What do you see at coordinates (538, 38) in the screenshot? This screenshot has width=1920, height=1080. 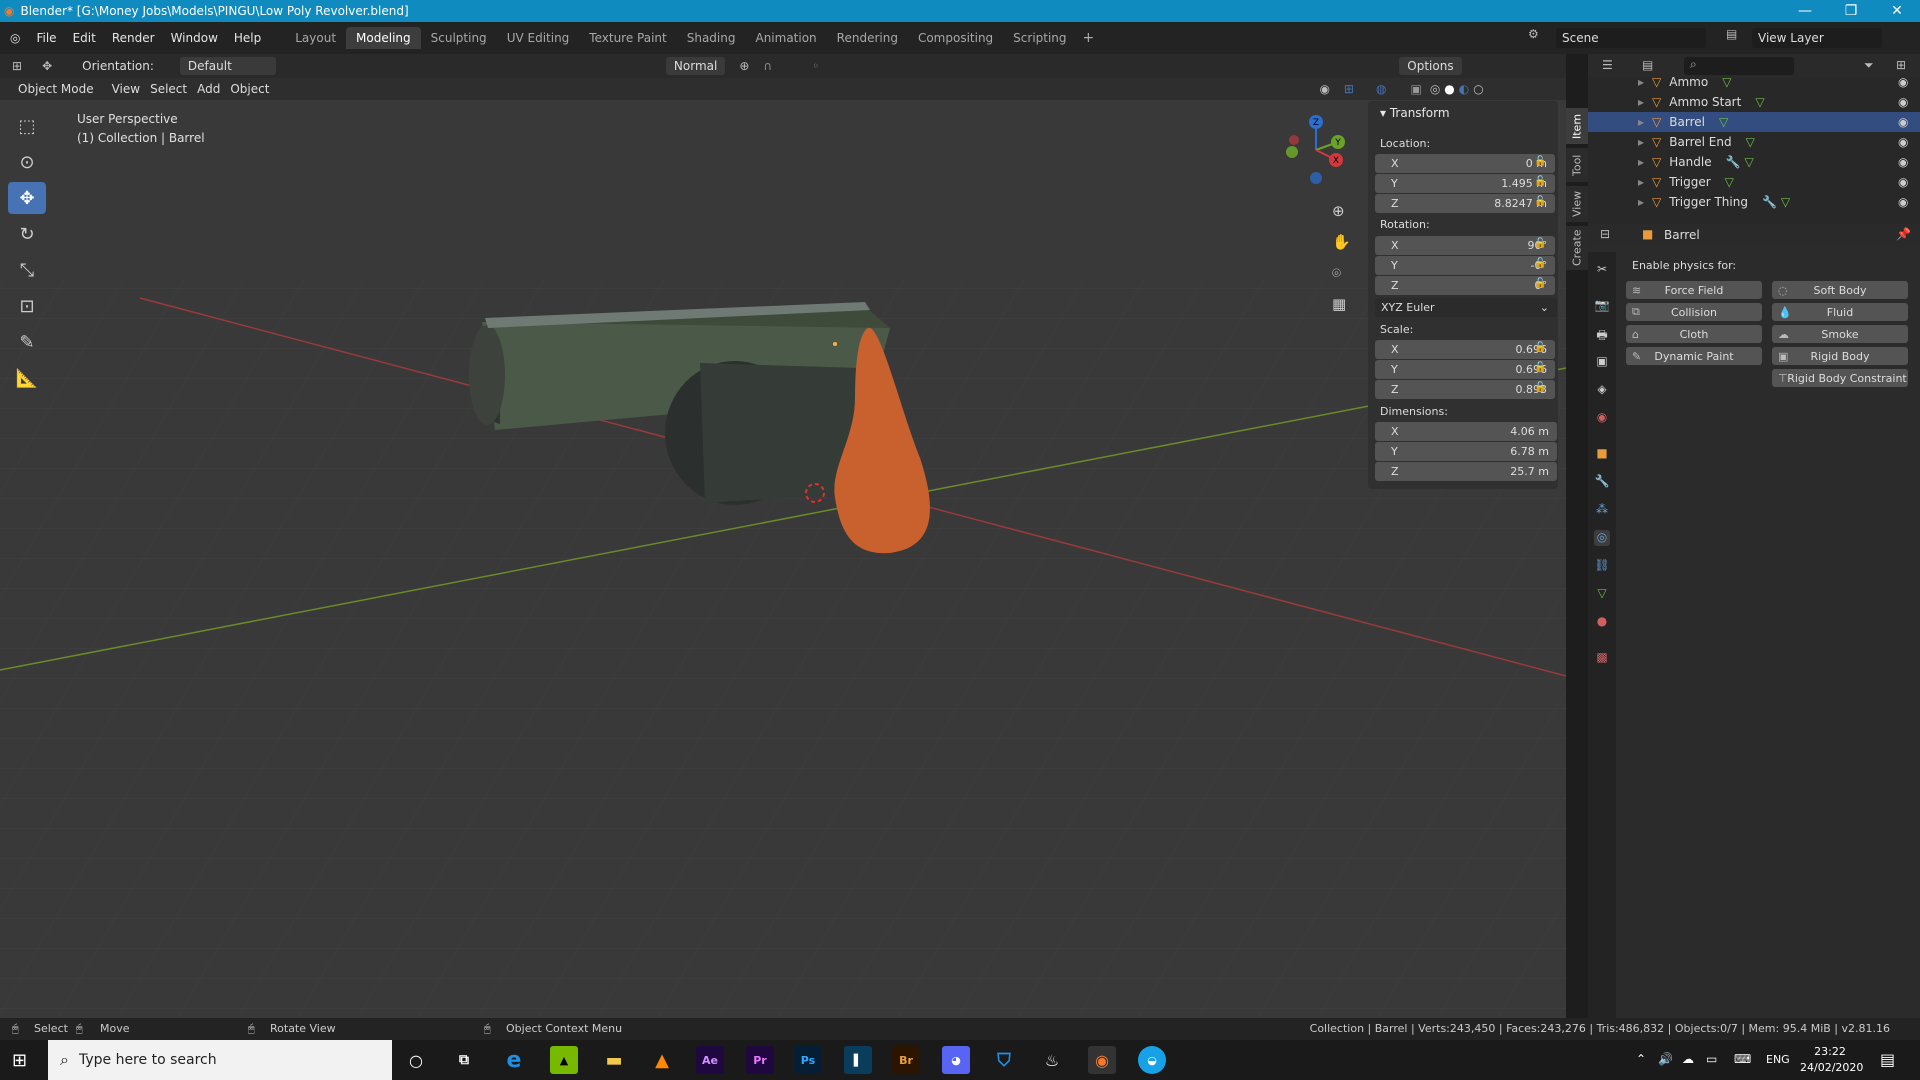 I see `tab-uv-editing: UV Editing` at bounding box center [538, 38].